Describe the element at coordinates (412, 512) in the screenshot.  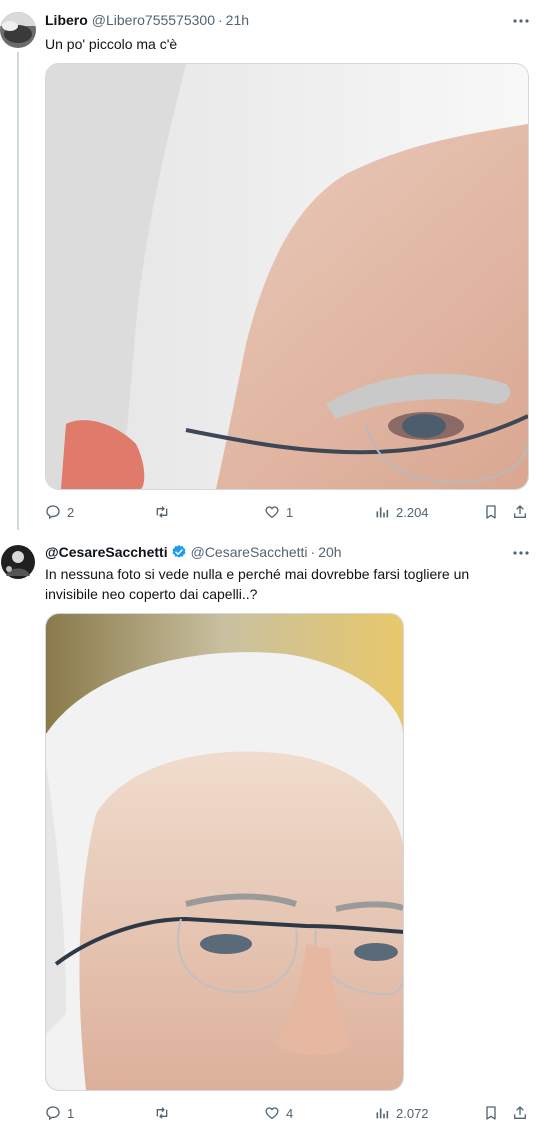
I see `views-count: 2.204` at that location.